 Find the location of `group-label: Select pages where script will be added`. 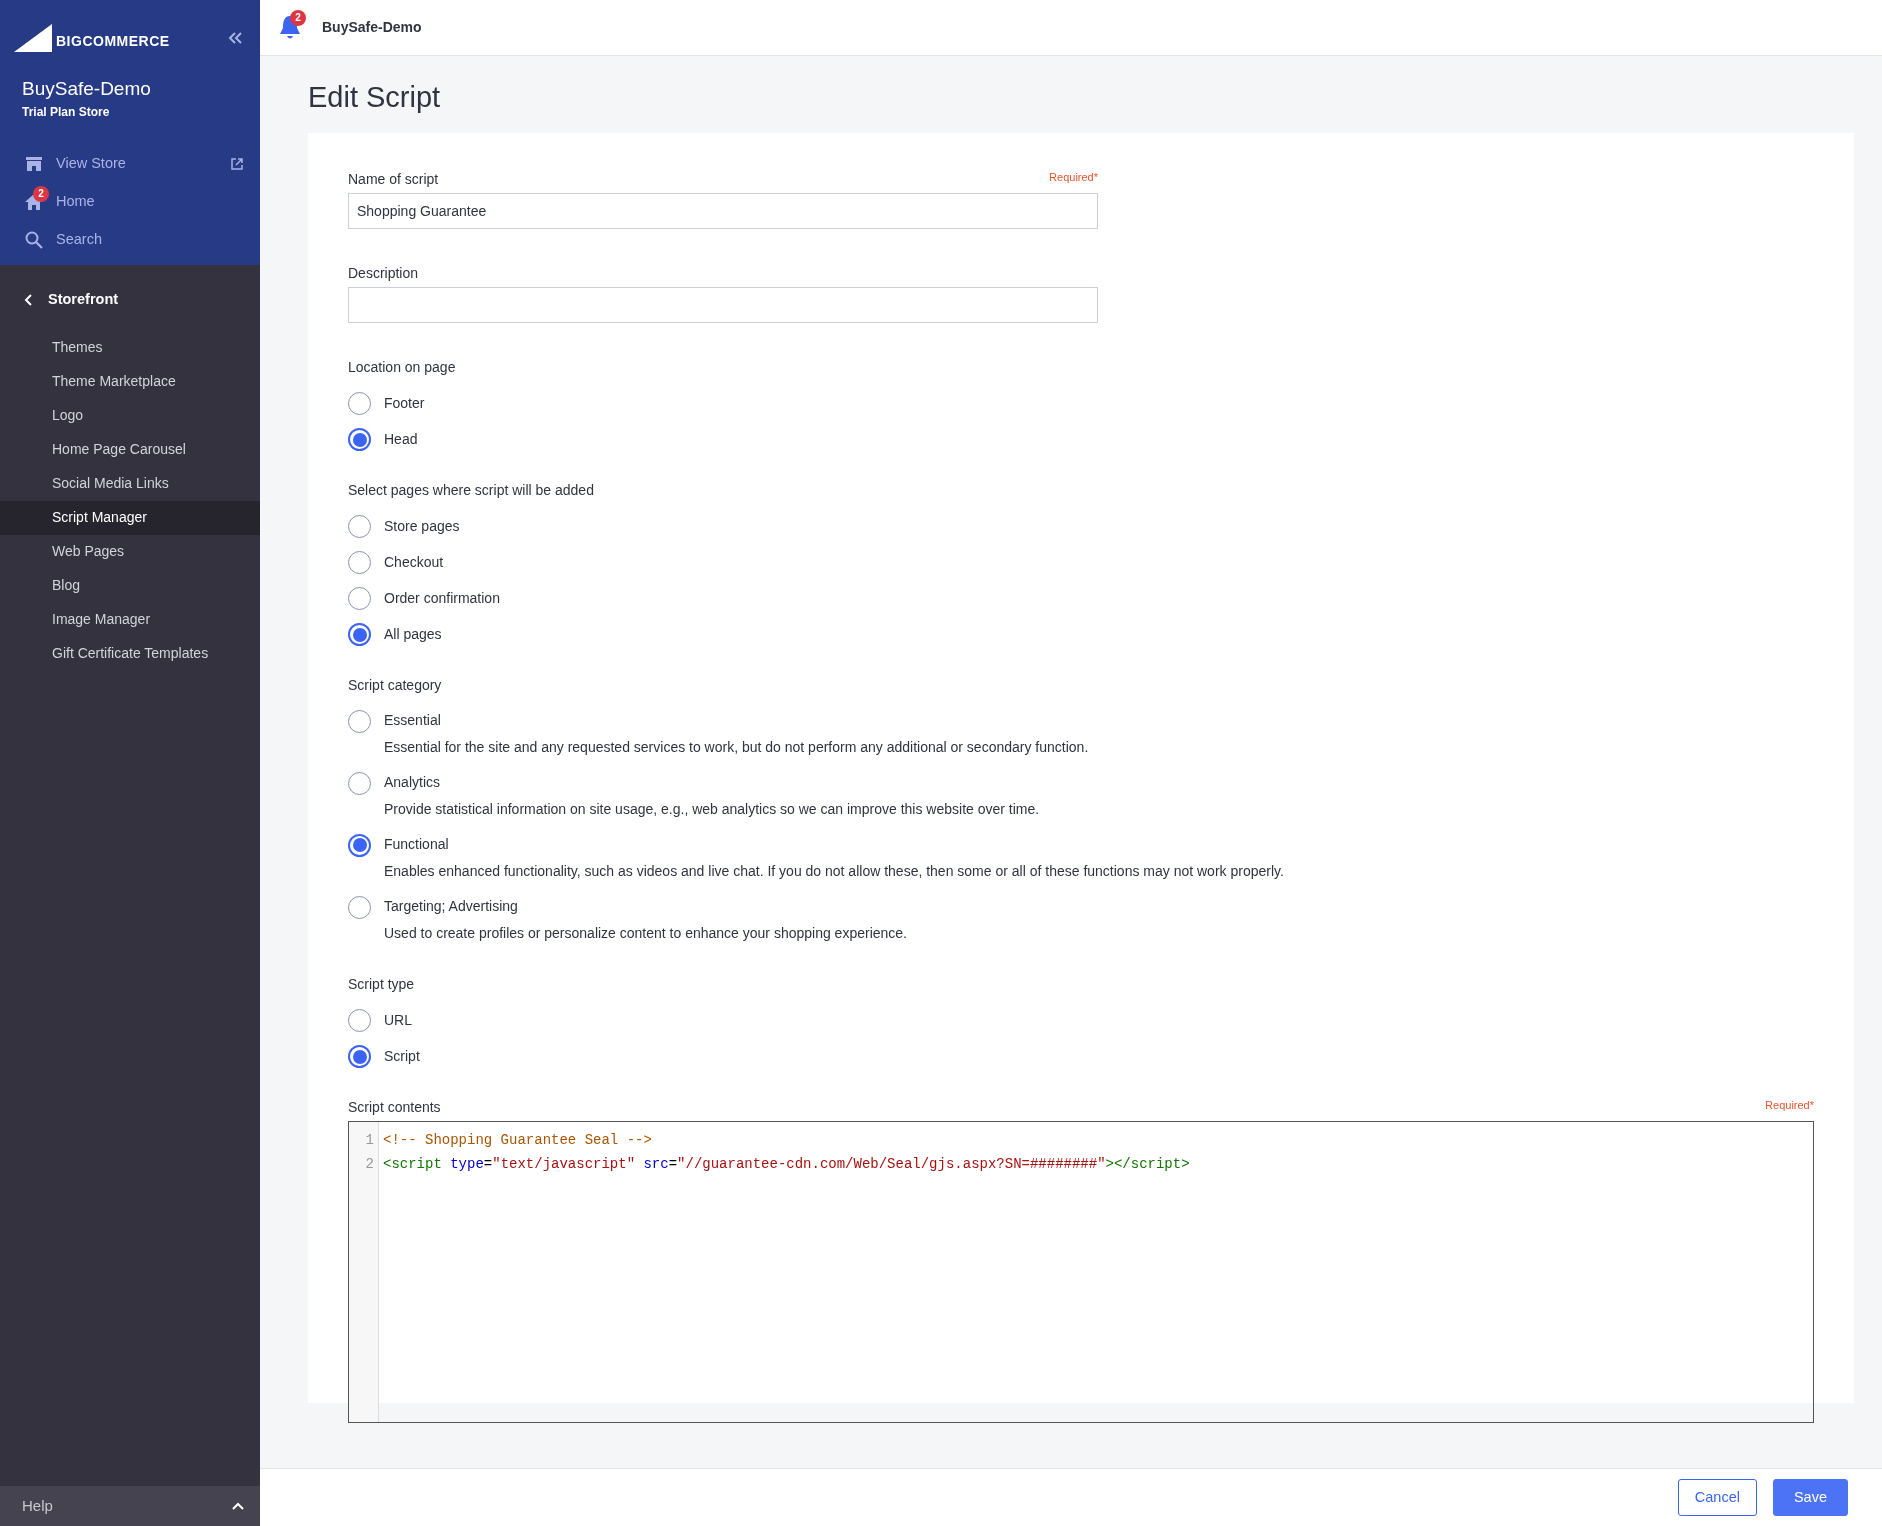

group-label: Select pages where script will be added is located at coordinates (471, 490).